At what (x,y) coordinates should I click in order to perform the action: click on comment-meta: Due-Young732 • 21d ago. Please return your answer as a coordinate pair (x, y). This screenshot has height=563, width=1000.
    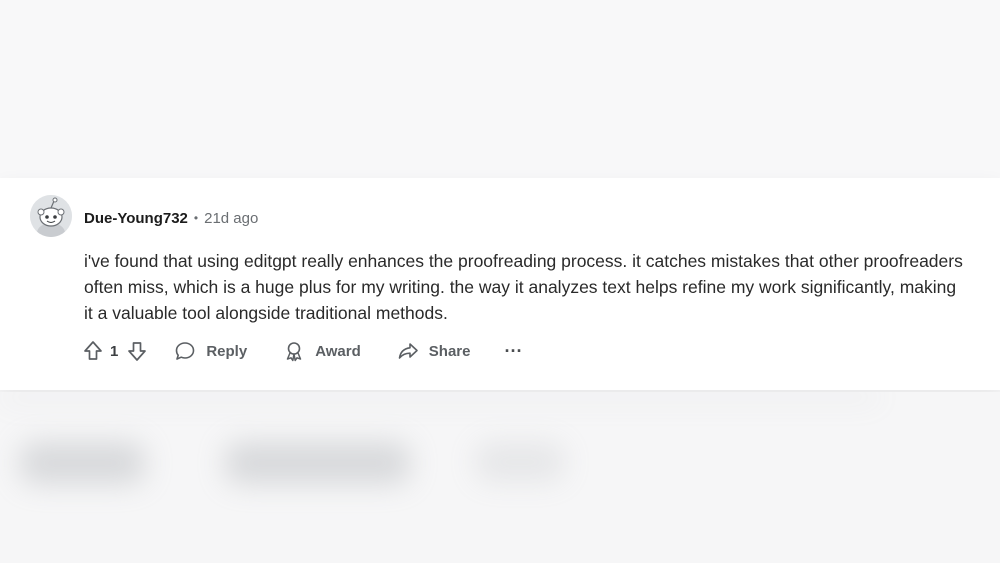
    Looking at the image, I should click on (171, 218).